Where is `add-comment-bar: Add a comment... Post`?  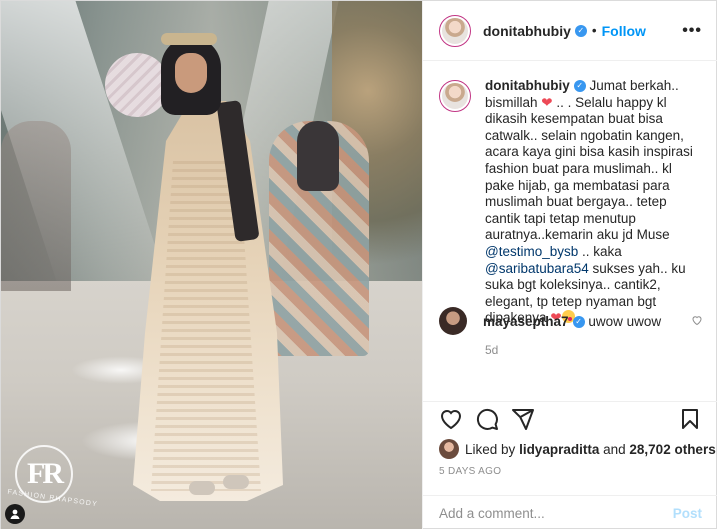
add-comment-bar: Add a comment... Post is located at coordinates (570, 512).